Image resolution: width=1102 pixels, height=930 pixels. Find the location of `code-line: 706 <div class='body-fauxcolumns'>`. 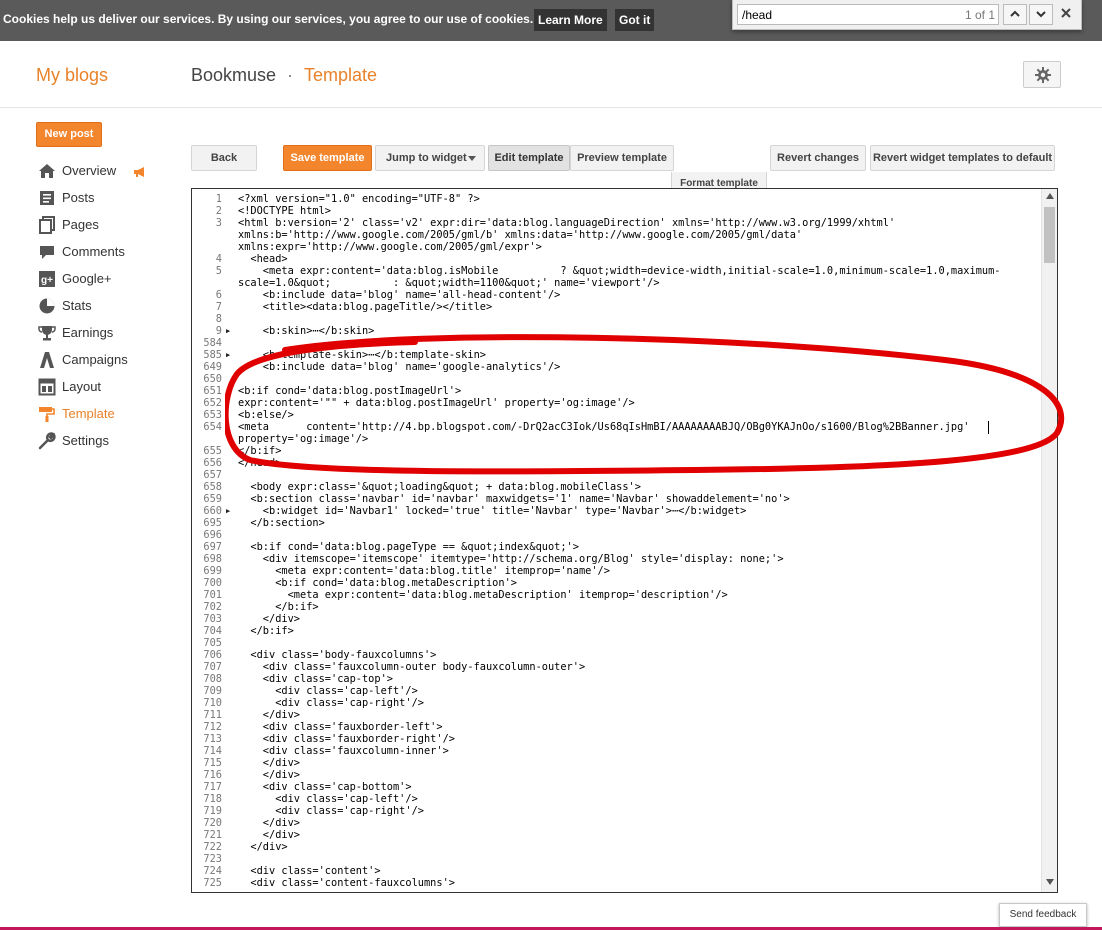

code-line: 706 <div class='body-fauxcolumns'> is located at coordinates (617, 655).